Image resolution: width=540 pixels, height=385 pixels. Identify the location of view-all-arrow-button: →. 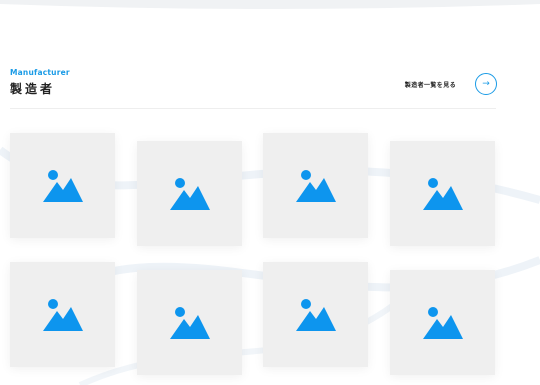
(486, 84).